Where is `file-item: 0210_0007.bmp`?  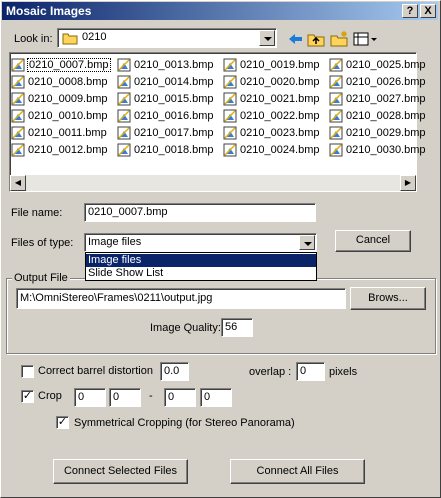
file-item: 0210_0007.bmp is located at coordinates (61, 65).